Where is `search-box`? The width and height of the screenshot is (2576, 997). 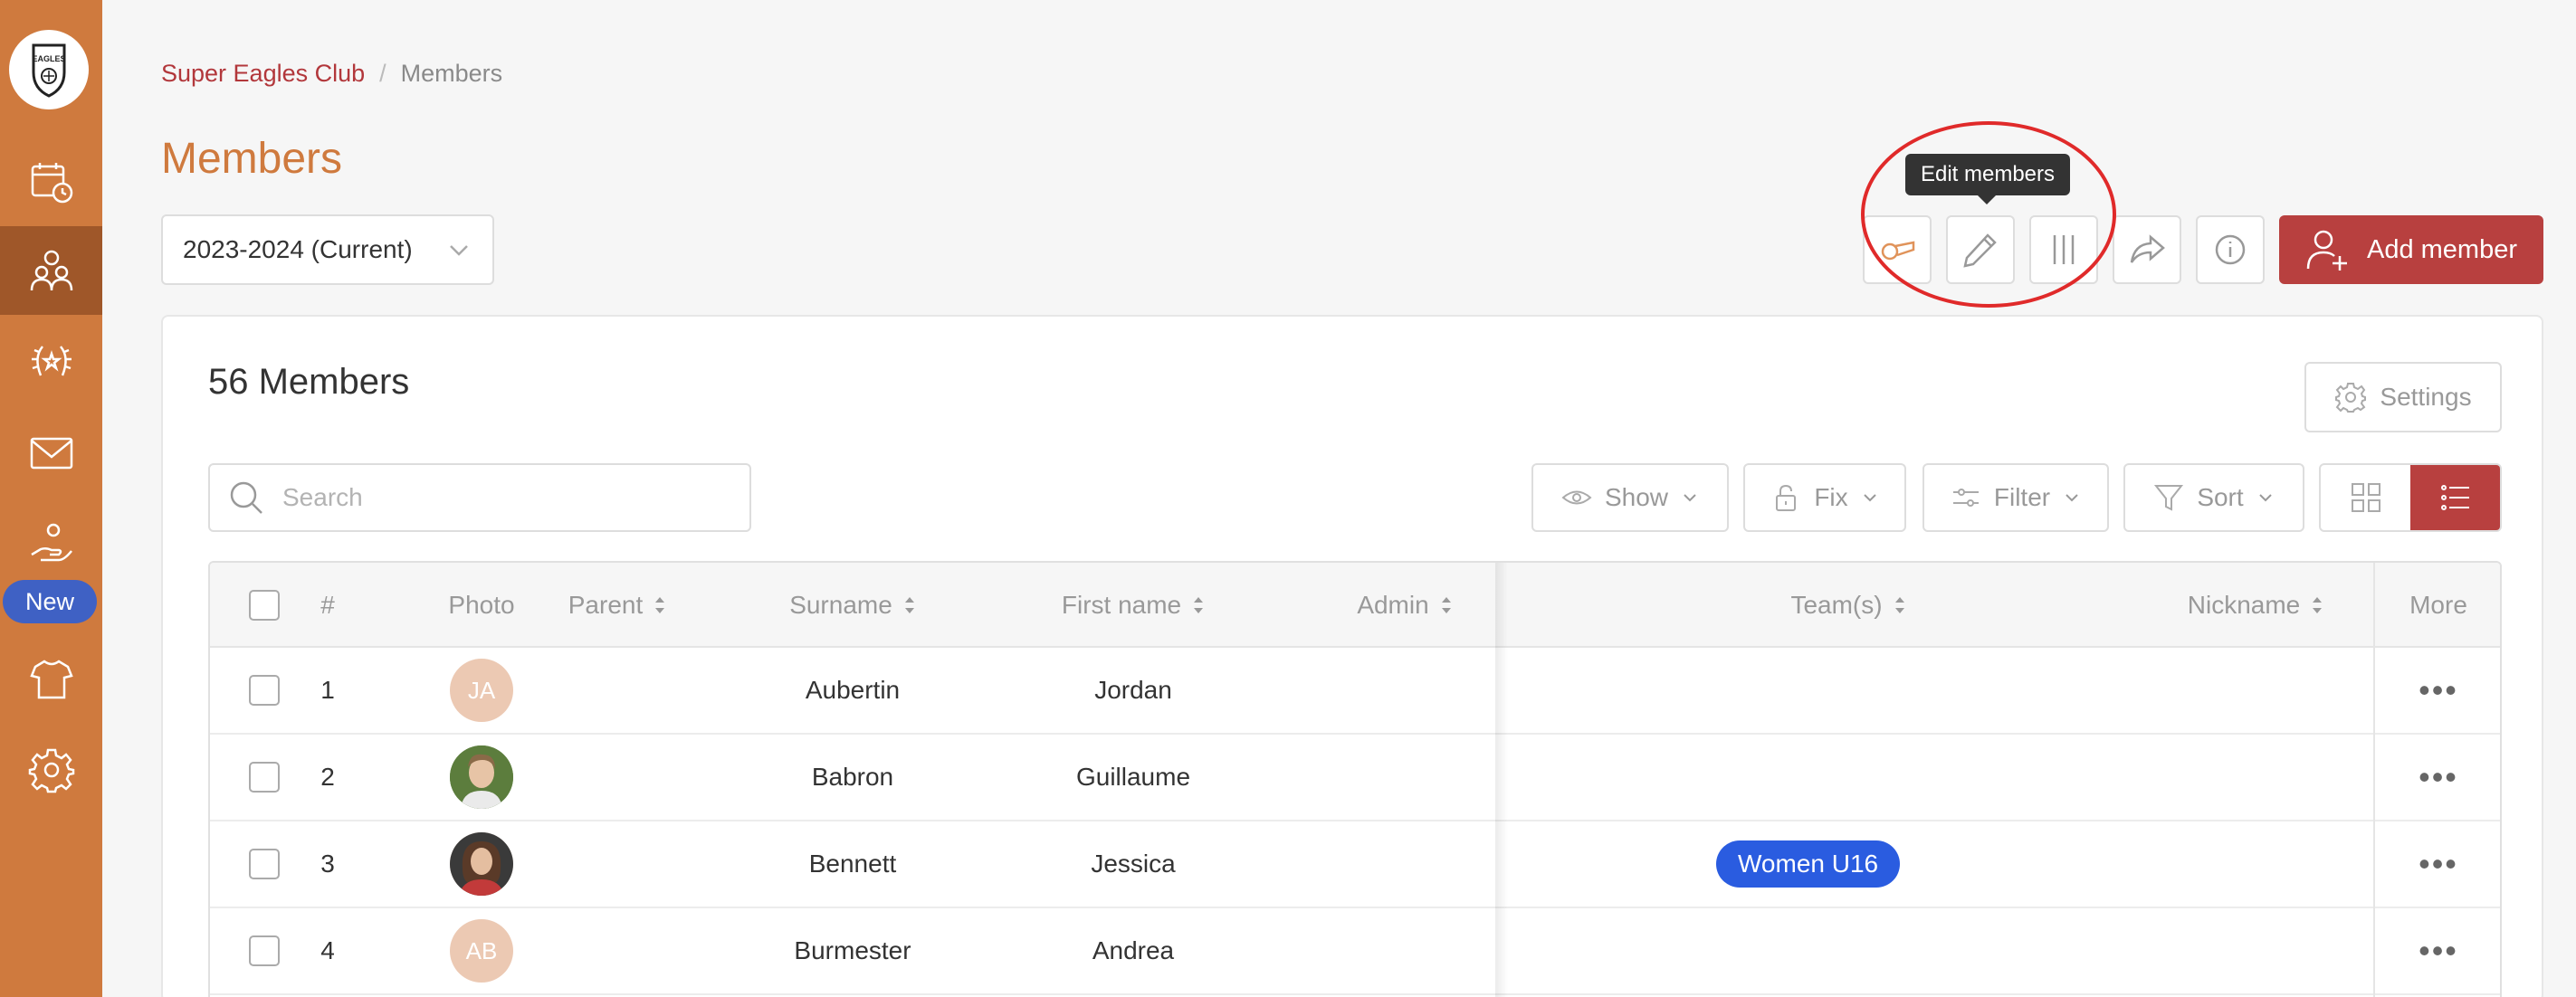
search-box is located at coordinates (480, 497).